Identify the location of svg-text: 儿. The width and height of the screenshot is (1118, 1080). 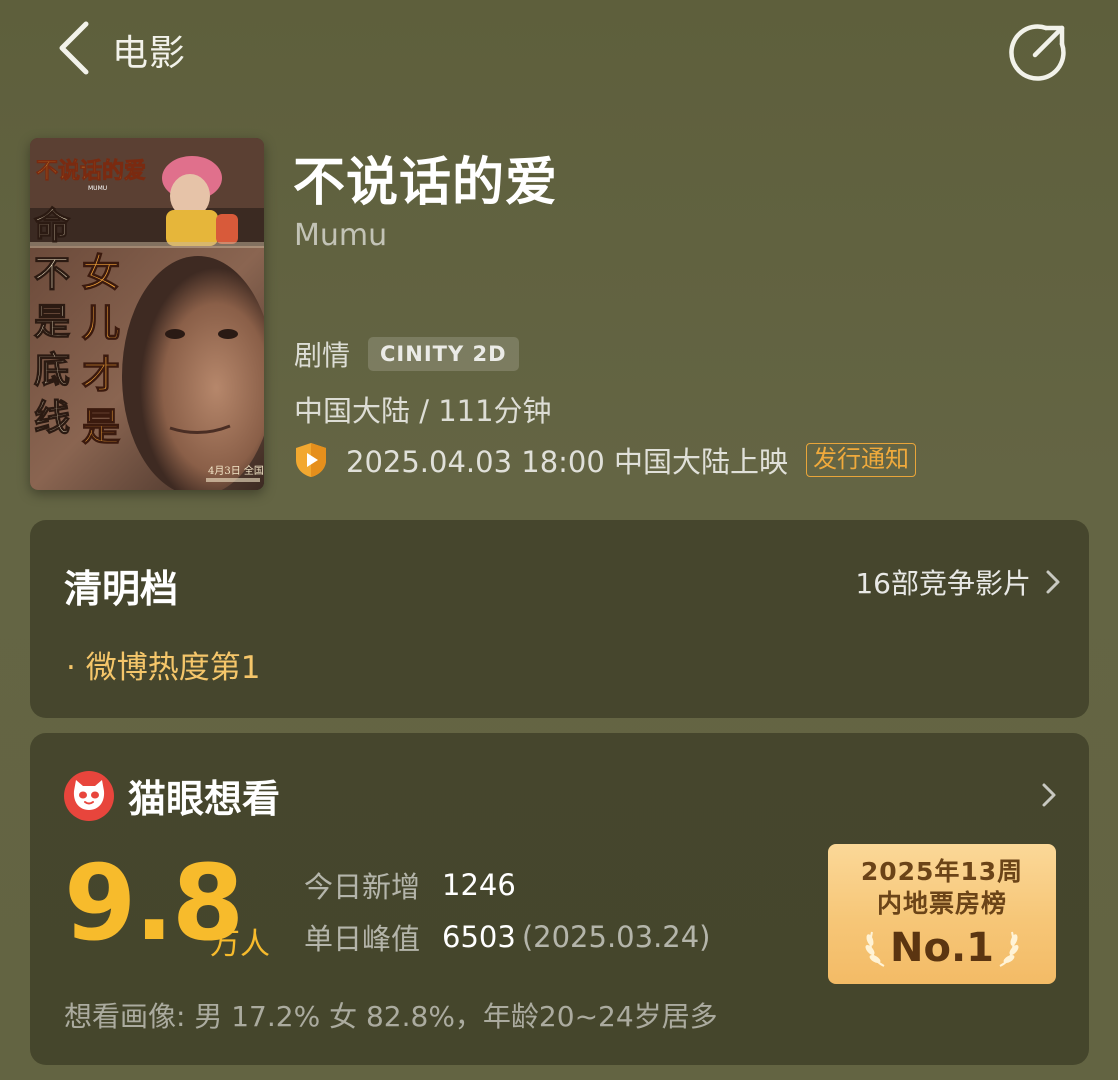
(101, 322).